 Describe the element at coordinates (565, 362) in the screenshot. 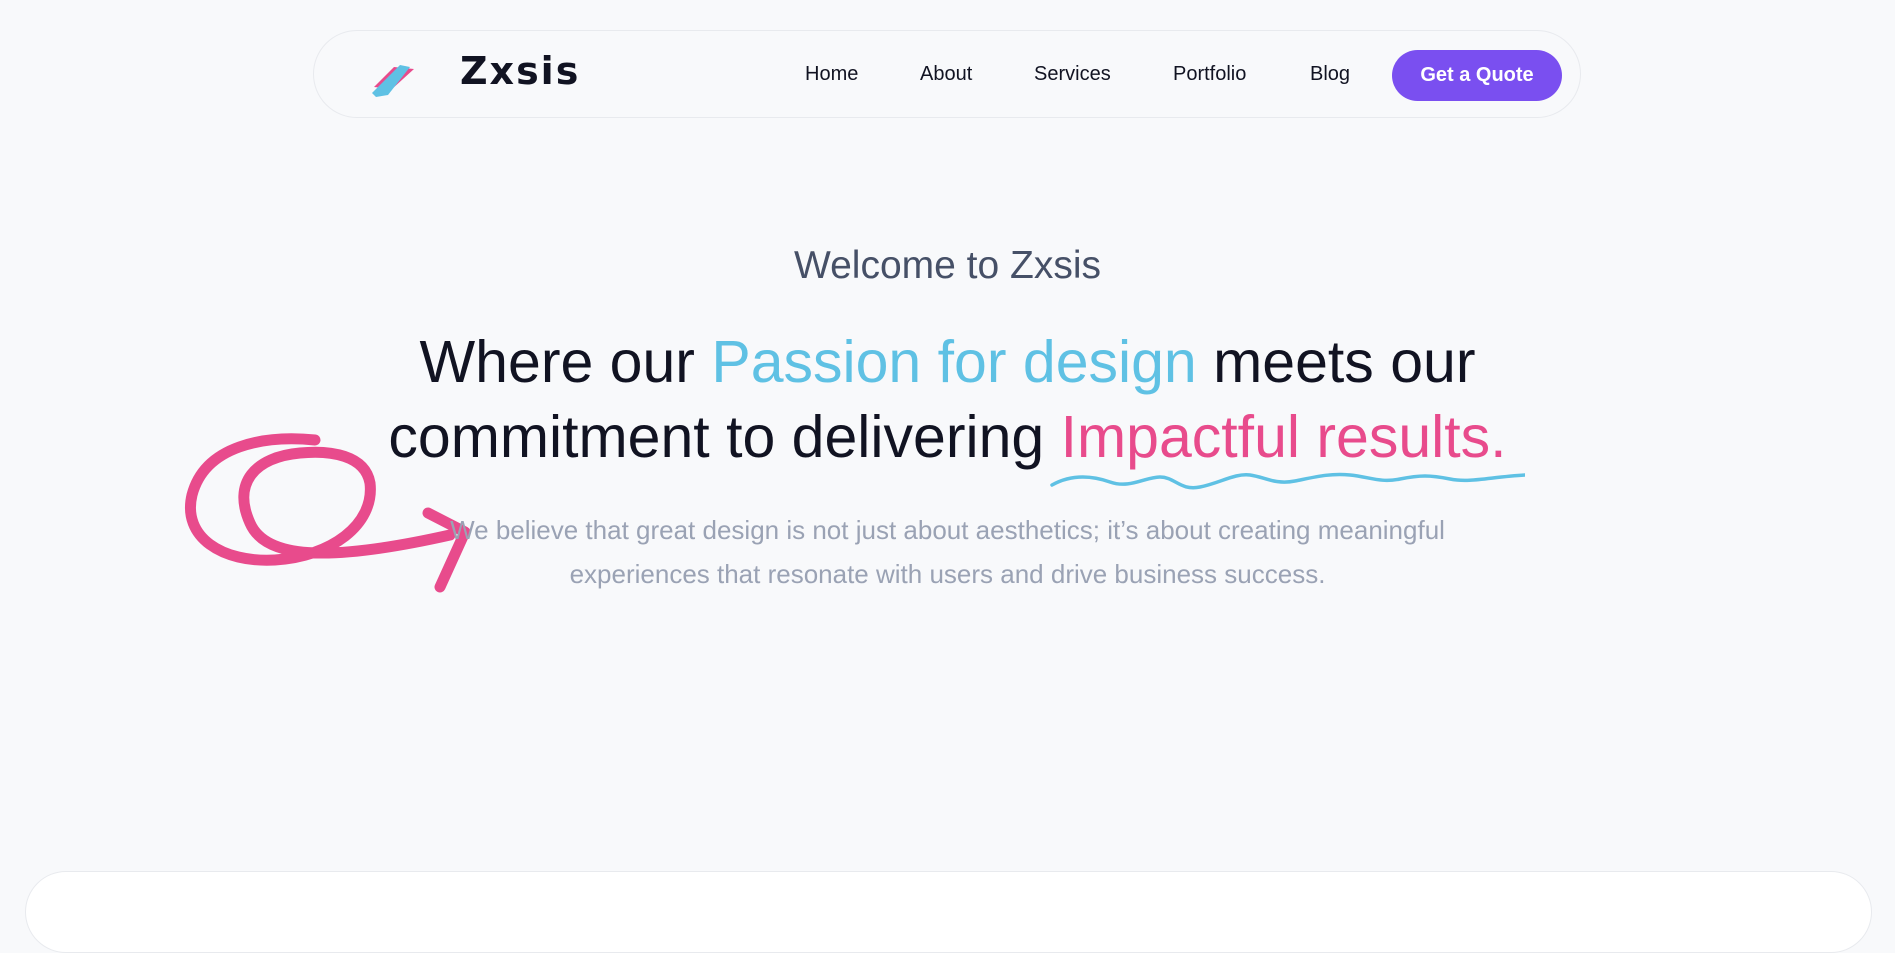

I see `headline-part-1: Where our` at that location.